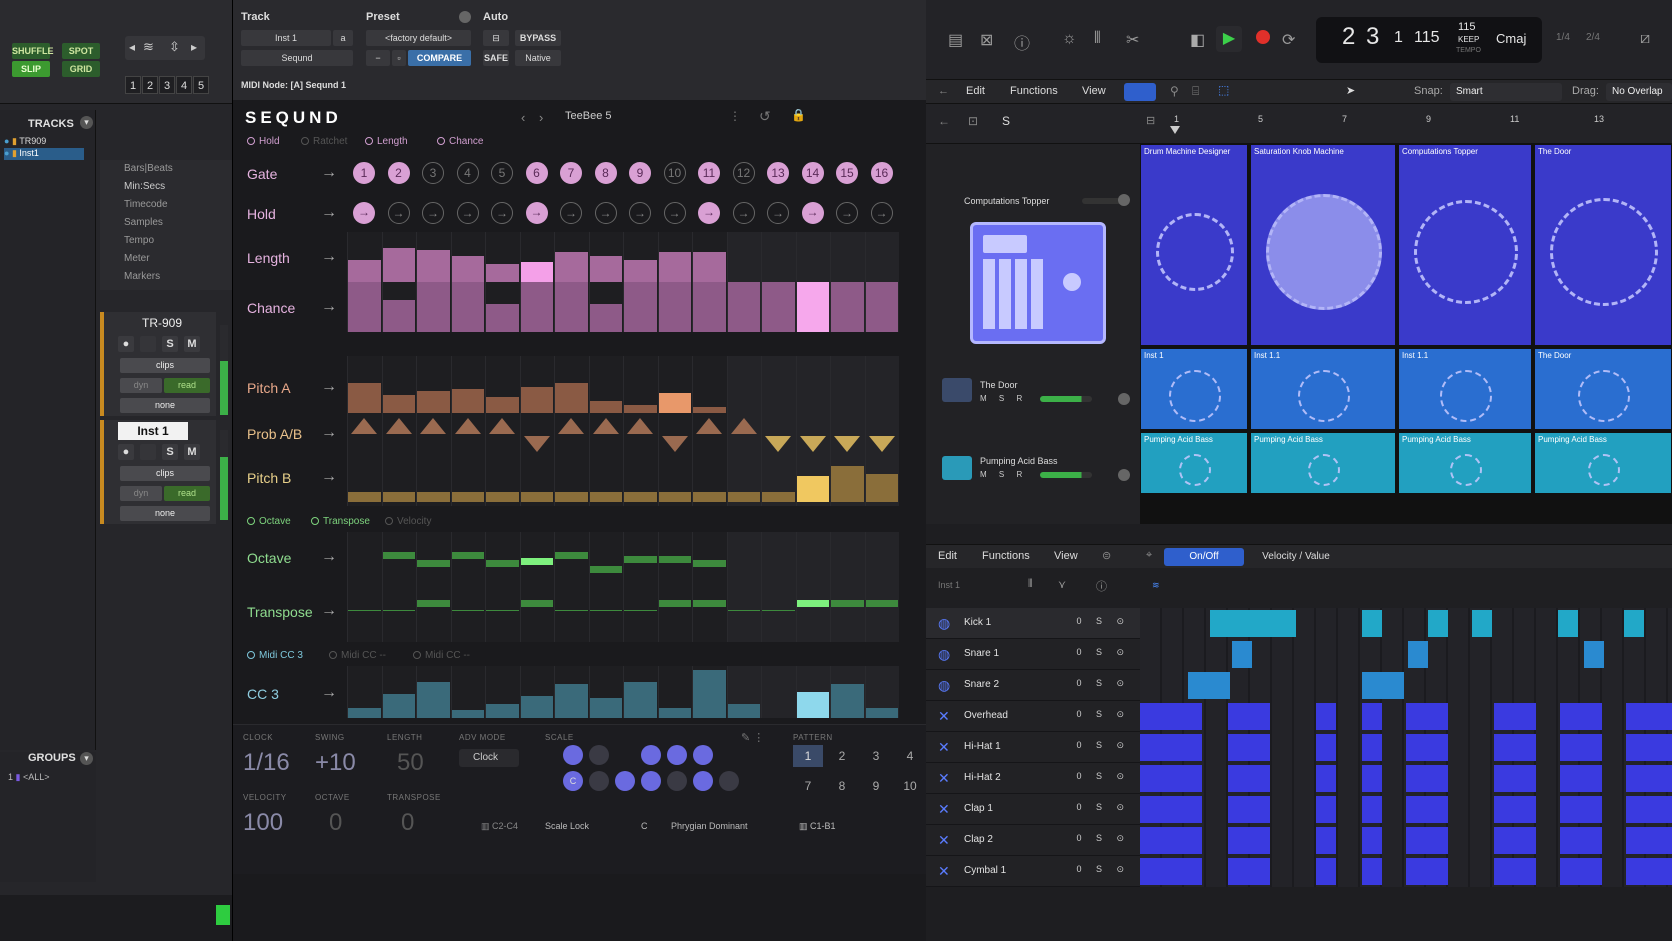 This screenshot has height=941, width=1672. Describe the element at coordinates (1034, 91) in the screenshot. I see `menu-functions: Functions` at that location.